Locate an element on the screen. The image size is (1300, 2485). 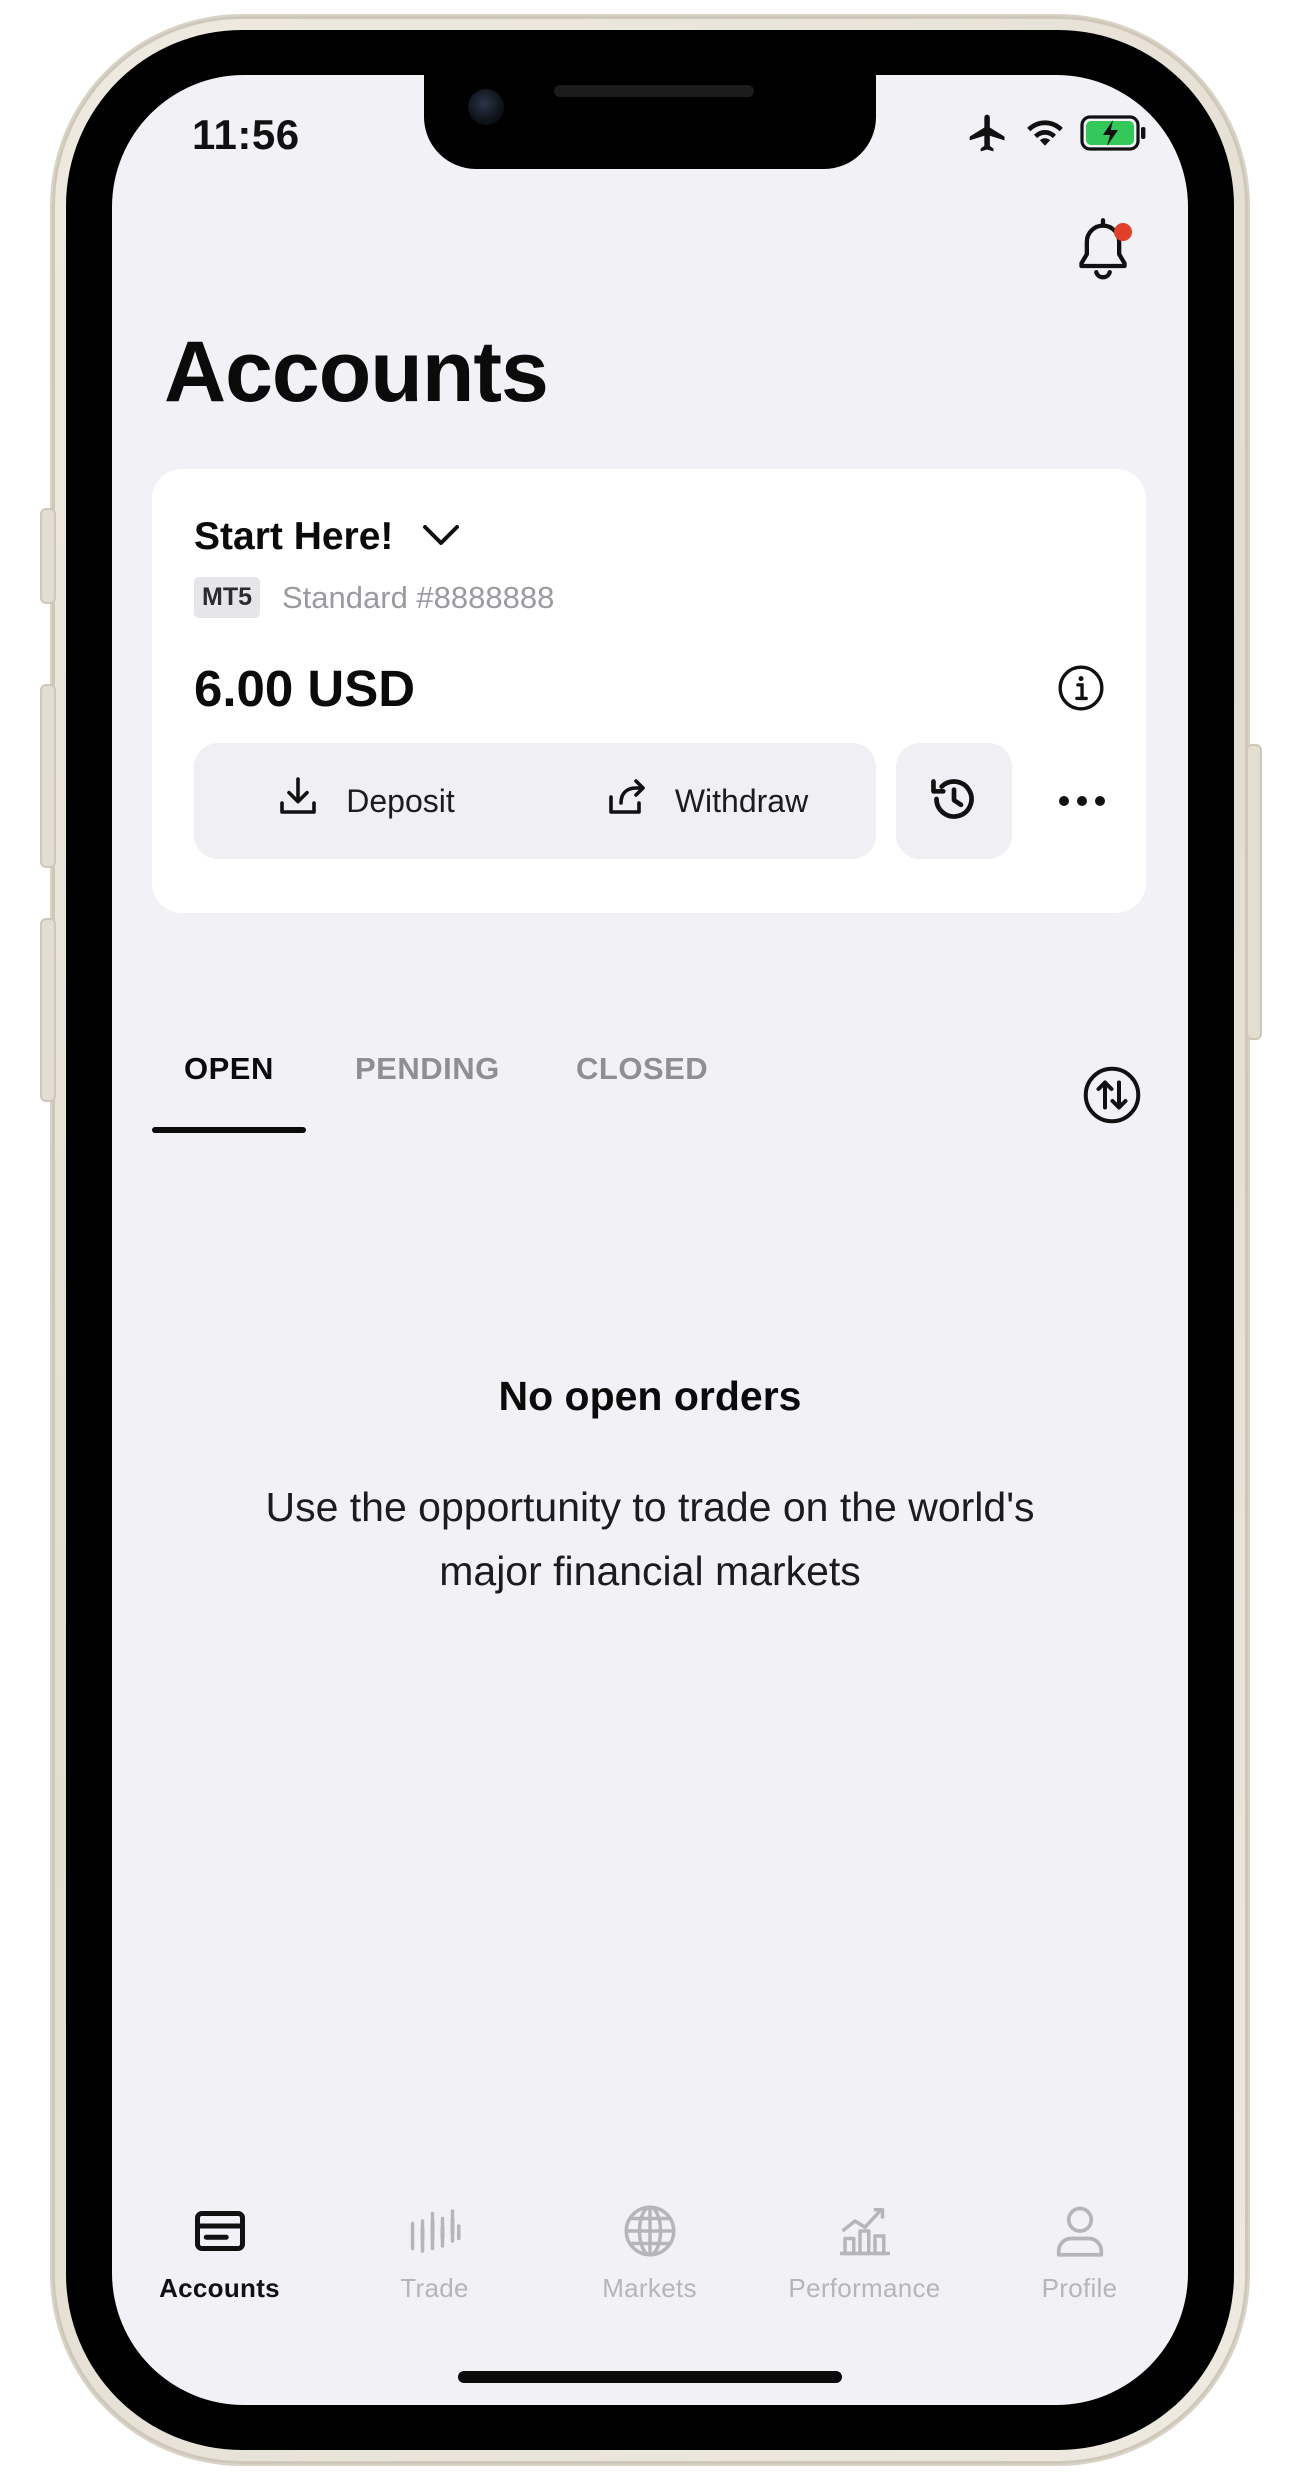
tab-pending: PENDING is located at coordinates (427, 1084).